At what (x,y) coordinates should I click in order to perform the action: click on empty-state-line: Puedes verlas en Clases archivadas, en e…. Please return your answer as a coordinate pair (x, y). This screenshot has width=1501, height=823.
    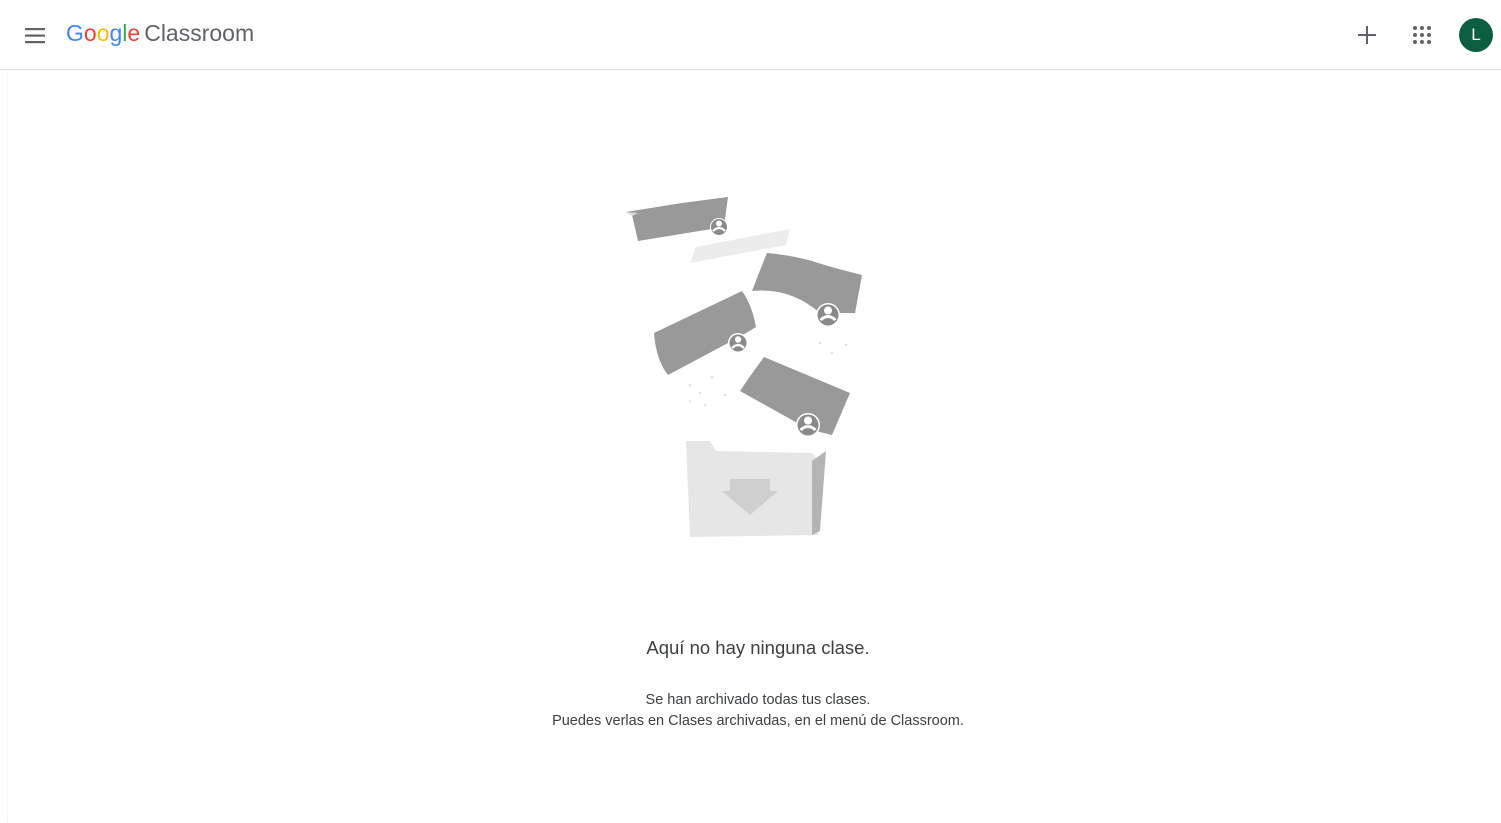
    Looking at the image, I should click on (758, 721).